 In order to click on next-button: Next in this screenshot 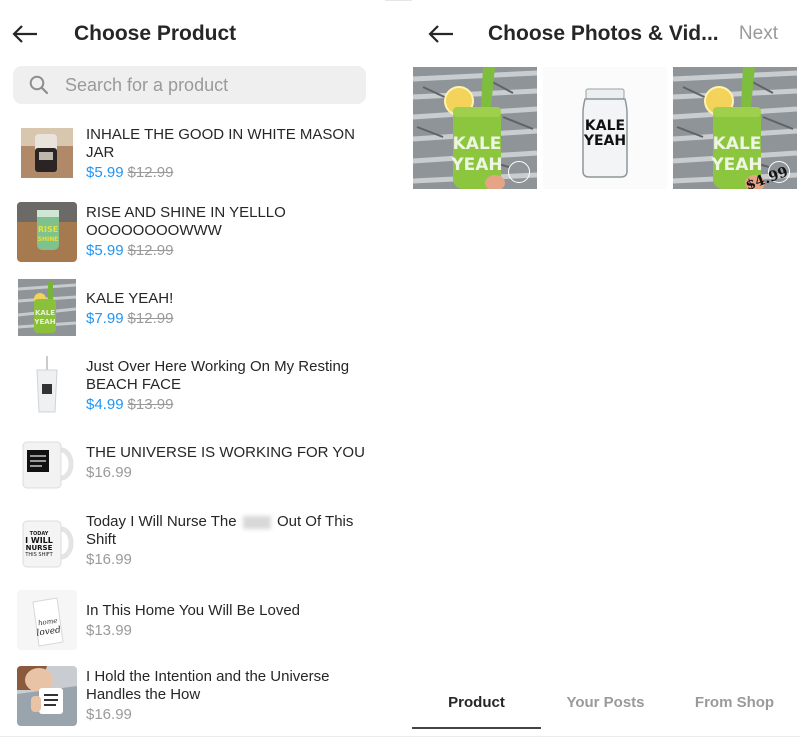, I will do `click(758, 34)`.